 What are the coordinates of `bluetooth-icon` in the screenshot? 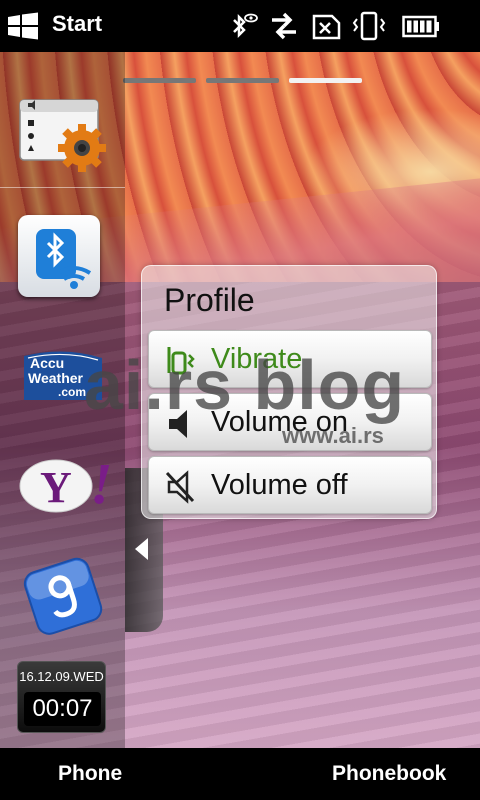 It's located at (242, 26).